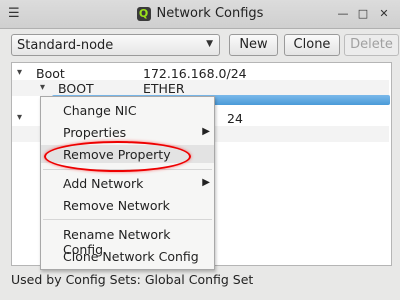  Describe the element at coordinates (210, 13) in the screenshot. I see `window-title: Network Configs` at that location.